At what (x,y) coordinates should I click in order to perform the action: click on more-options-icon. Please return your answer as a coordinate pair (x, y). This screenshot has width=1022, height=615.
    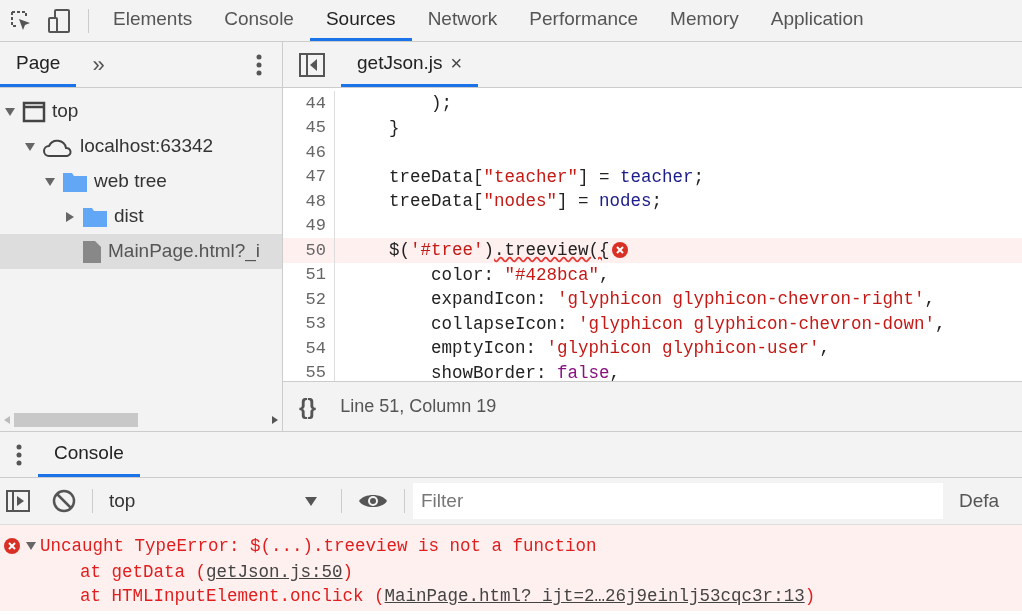
    Looking at the image, I should click on (259, 64).